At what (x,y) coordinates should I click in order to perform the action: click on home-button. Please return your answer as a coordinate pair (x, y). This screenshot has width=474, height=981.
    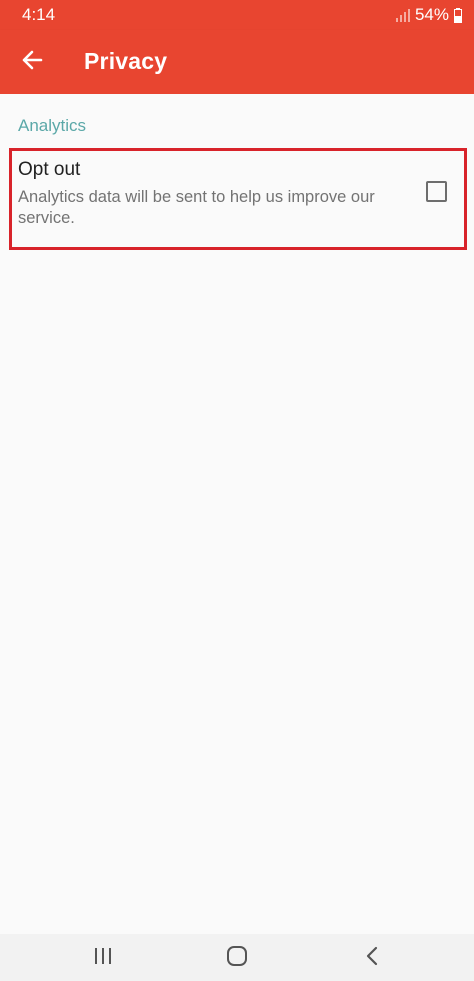
    Looking at the image, I should click on (237, 958).